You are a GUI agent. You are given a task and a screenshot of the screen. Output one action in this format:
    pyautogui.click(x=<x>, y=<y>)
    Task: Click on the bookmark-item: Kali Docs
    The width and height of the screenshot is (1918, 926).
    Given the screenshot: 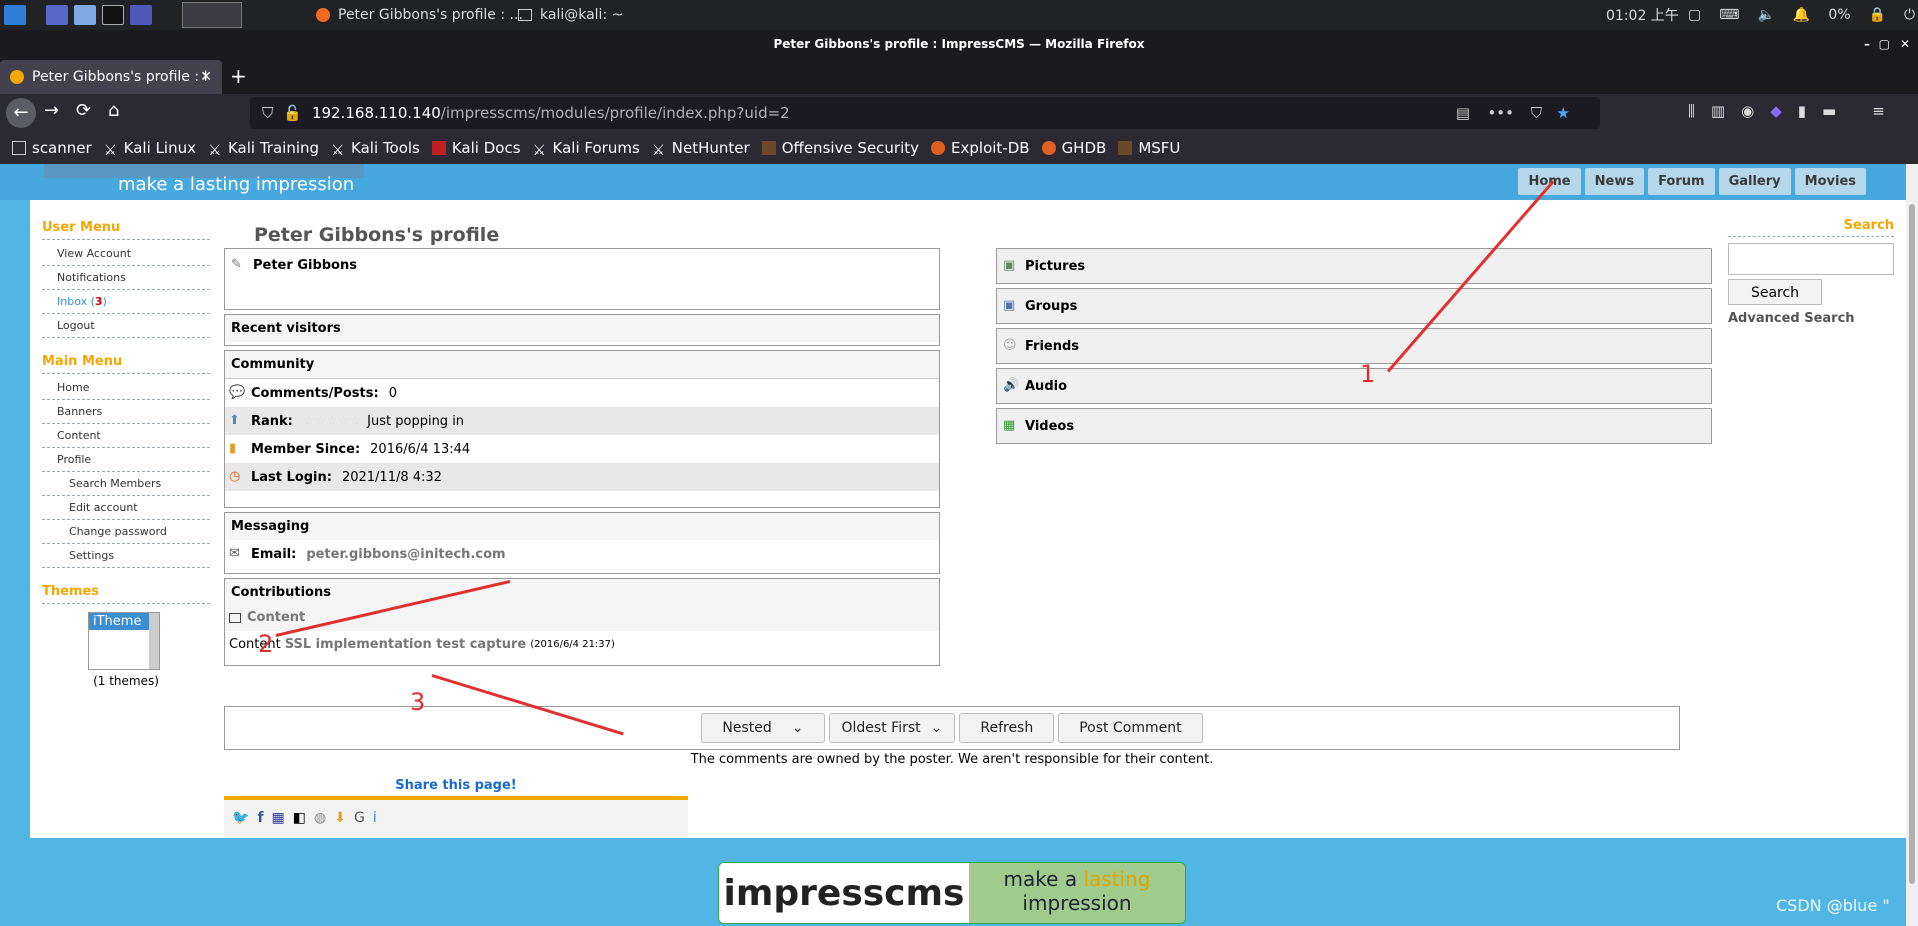 What is the action you would take?
    pyautogui.click(x=476, y=148)
    